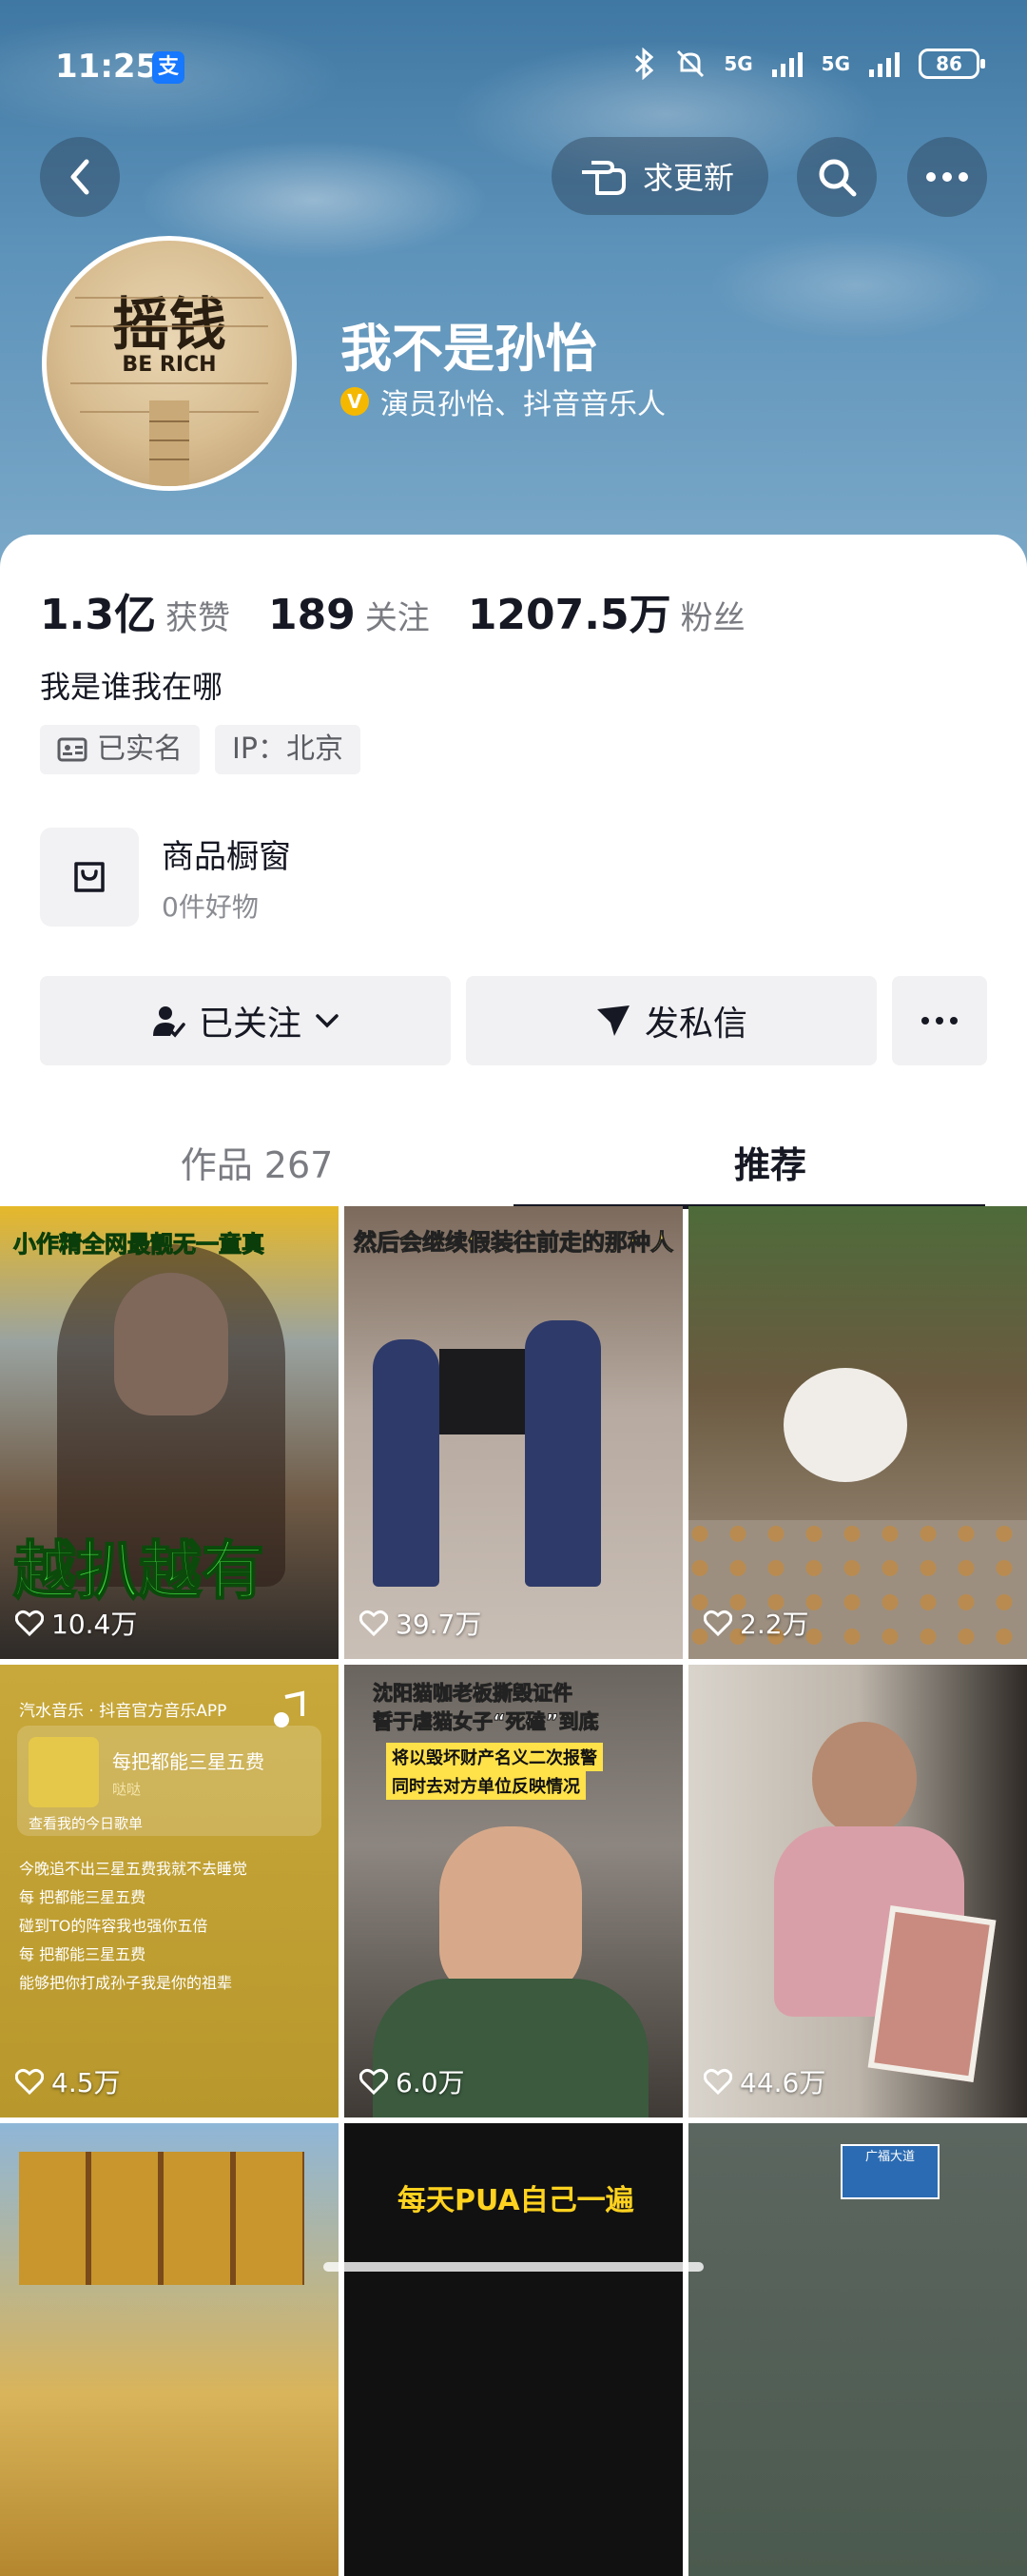 The width and height of the screenshot is (1027, 2576). I want to click on thumbnail-items, so click(161, 2219).